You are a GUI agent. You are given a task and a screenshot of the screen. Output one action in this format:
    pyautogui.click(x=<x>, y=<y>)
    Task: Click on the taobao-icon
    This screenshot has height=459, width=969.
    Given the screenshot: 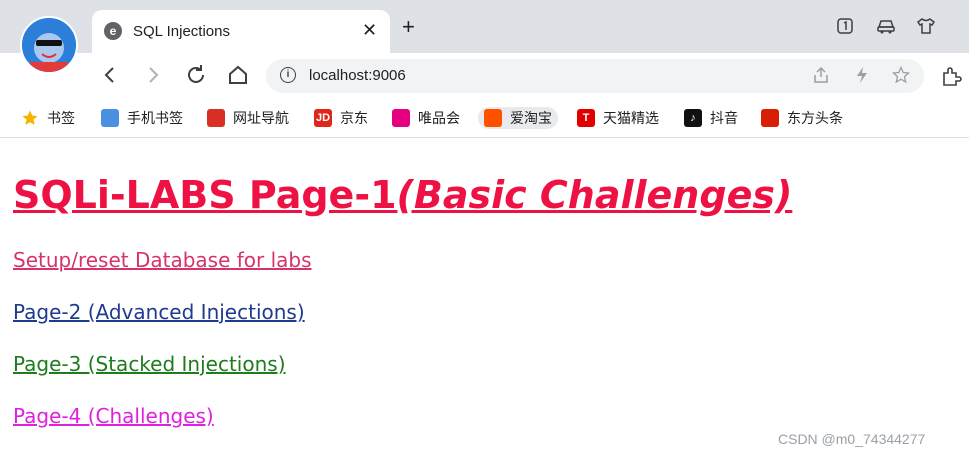 What is the action you would take?
    pyautogui.click(x=493, y=118)
    